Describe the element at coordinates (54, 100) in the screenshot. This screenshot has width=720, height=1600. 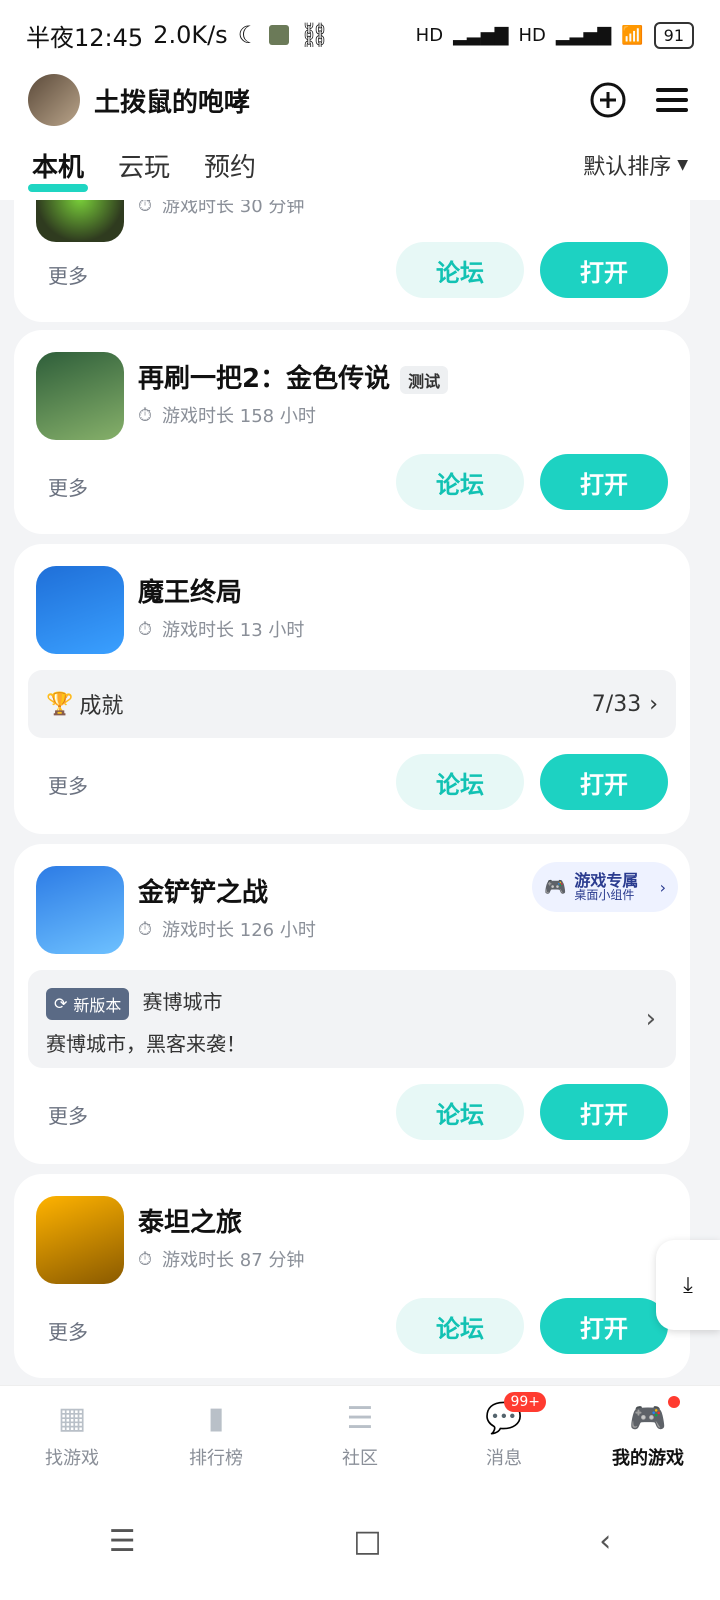
I see `avatar` at that location.